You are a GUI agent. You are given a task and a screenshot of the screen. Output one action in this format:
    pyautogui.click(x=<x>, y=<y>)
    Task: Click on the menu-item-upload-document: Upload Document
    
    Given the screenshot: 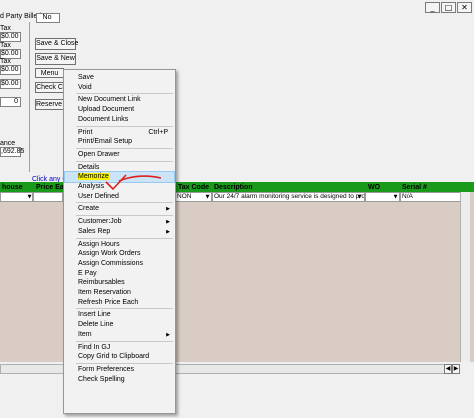 What is the action you would take?
    pyautogui.click(x=119, y=110)
    